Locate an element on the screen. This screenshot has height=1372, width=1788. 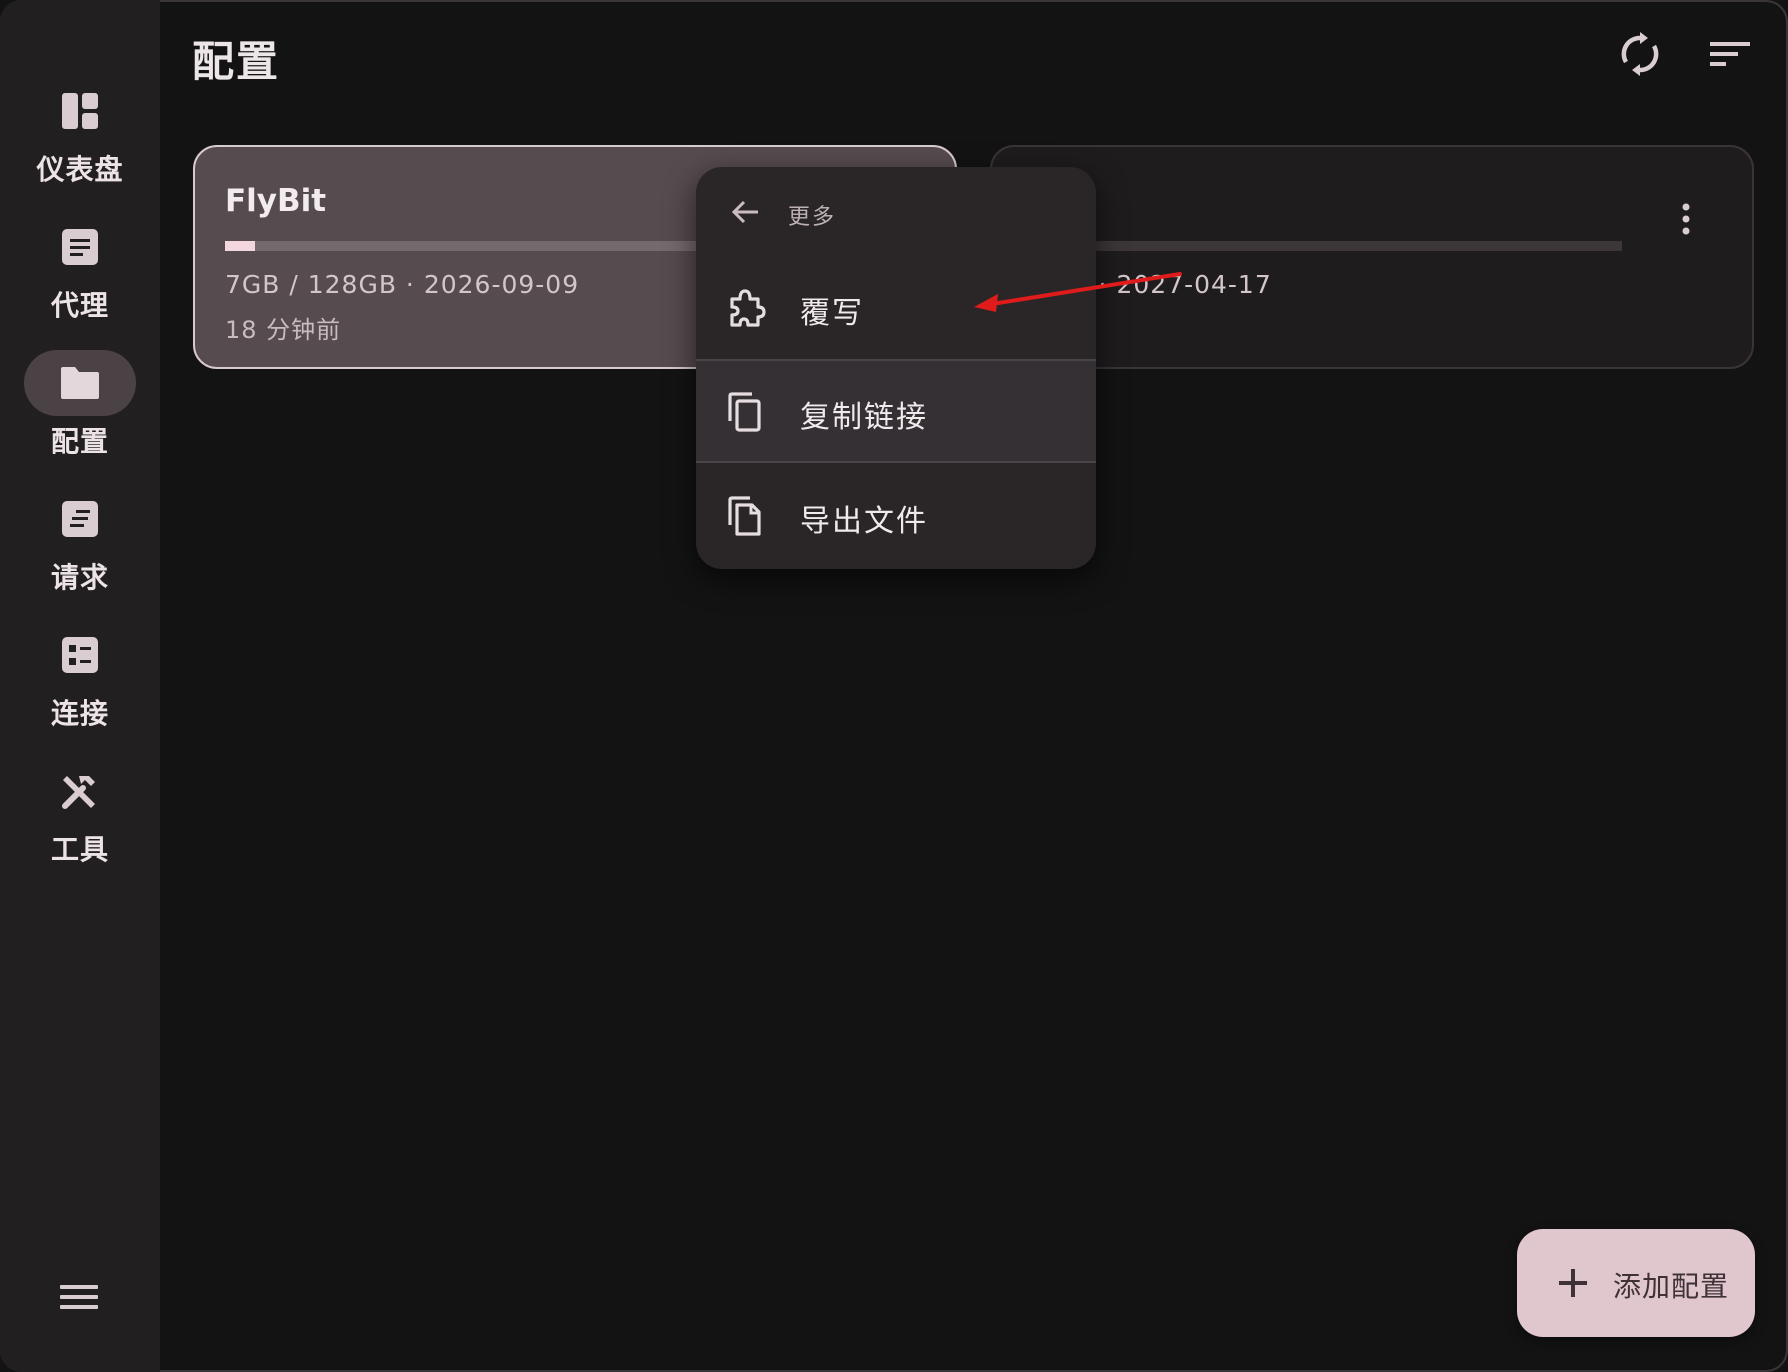
menu-item-label: 复制链接 is located at coordinates (864, 417).